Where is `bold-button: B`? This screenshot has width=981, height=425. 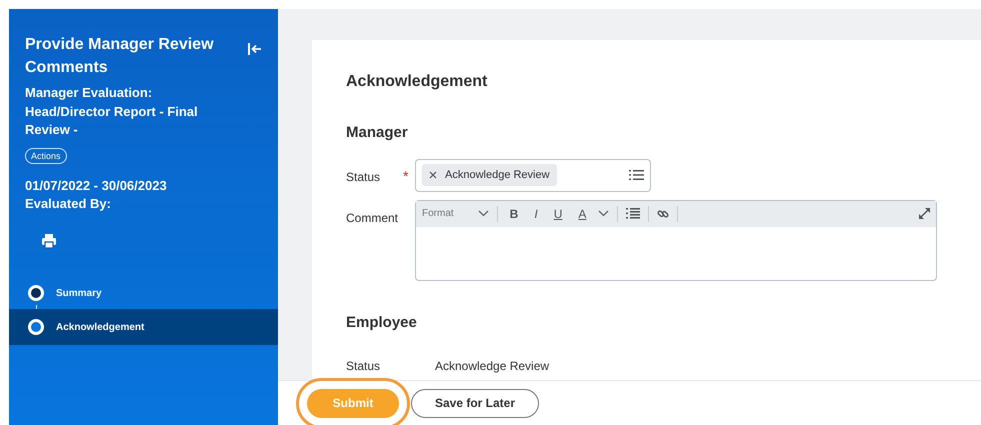
bold-button: B is located at coordinates (514, 214).